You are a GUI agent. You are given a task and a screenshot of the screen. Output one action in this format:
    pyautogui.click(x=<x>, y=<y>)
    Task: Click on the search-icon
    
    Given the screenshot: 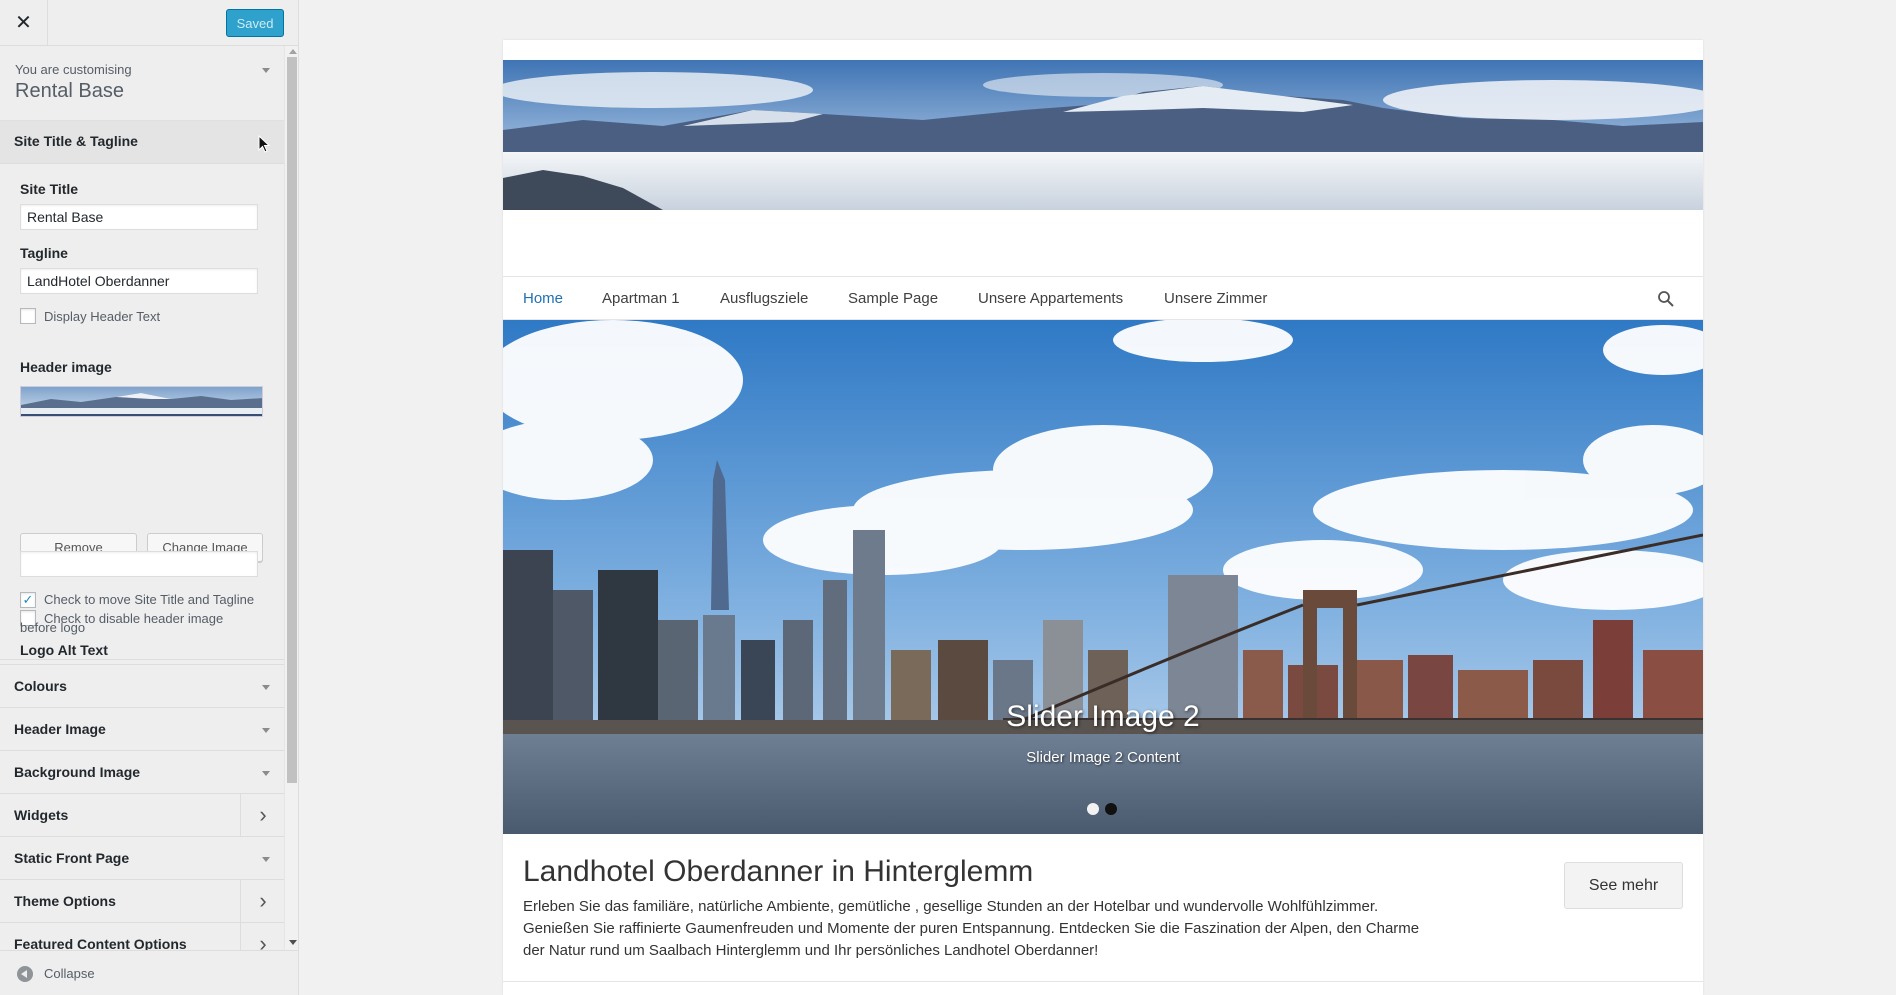 What is the action you would take?
    pyautogui.click(x=1666, y=299)
    